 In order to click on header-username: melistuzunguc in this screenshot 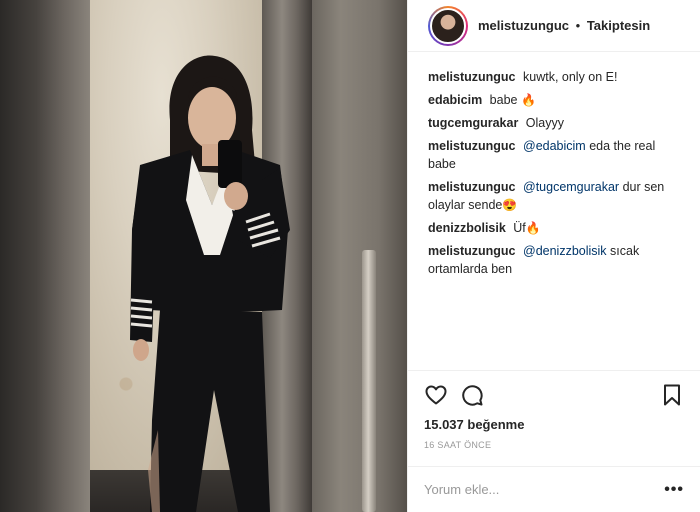, I will do `click(523, 25)`.